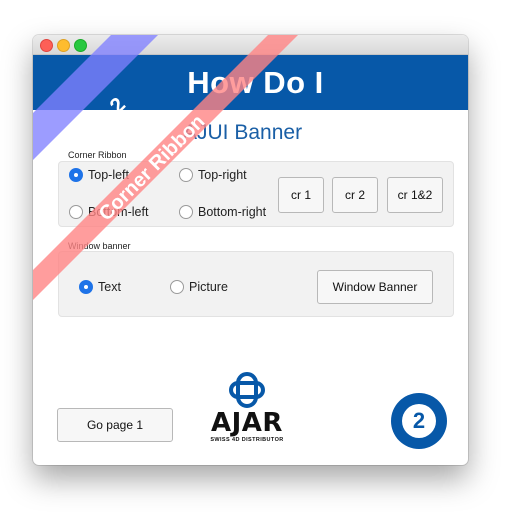  I want to click on radio-label: Bottom-right, so click(232, 212).